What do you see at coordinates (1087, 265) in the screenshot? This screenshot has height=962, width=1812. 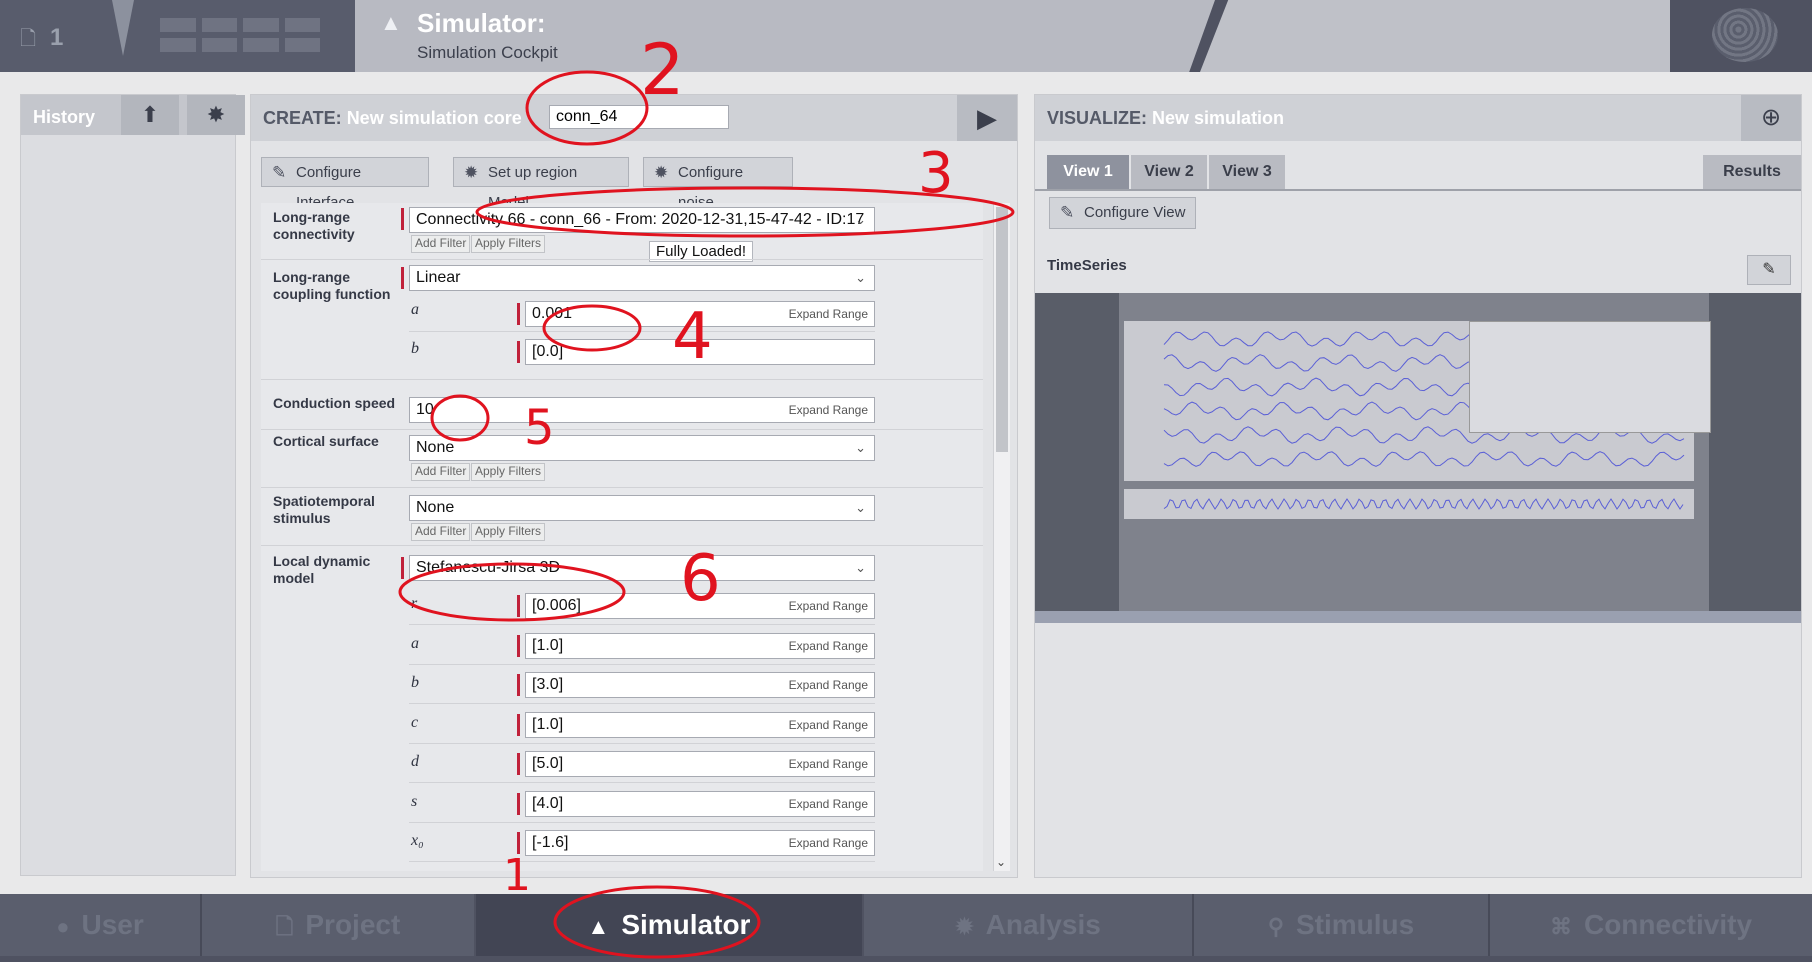 I see `timeseries-label: TimeSeries` at bounding box center [1087, 265].